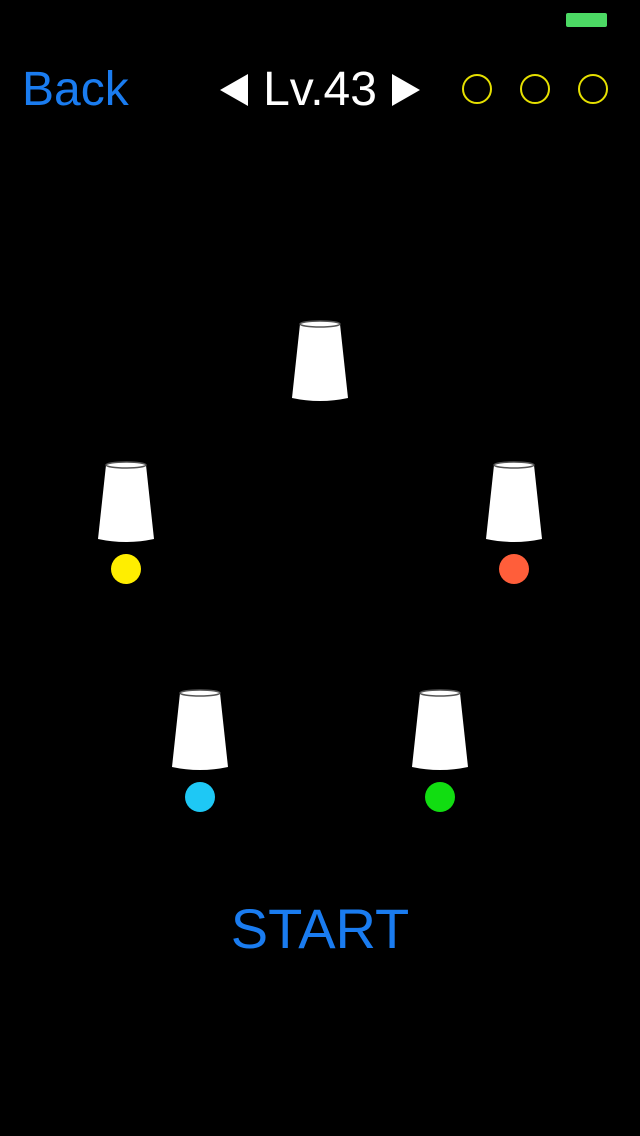  What do you see at coordinates (514, 569) in the screenshot?
I see `ball-red` at bounding box center [514, 569].